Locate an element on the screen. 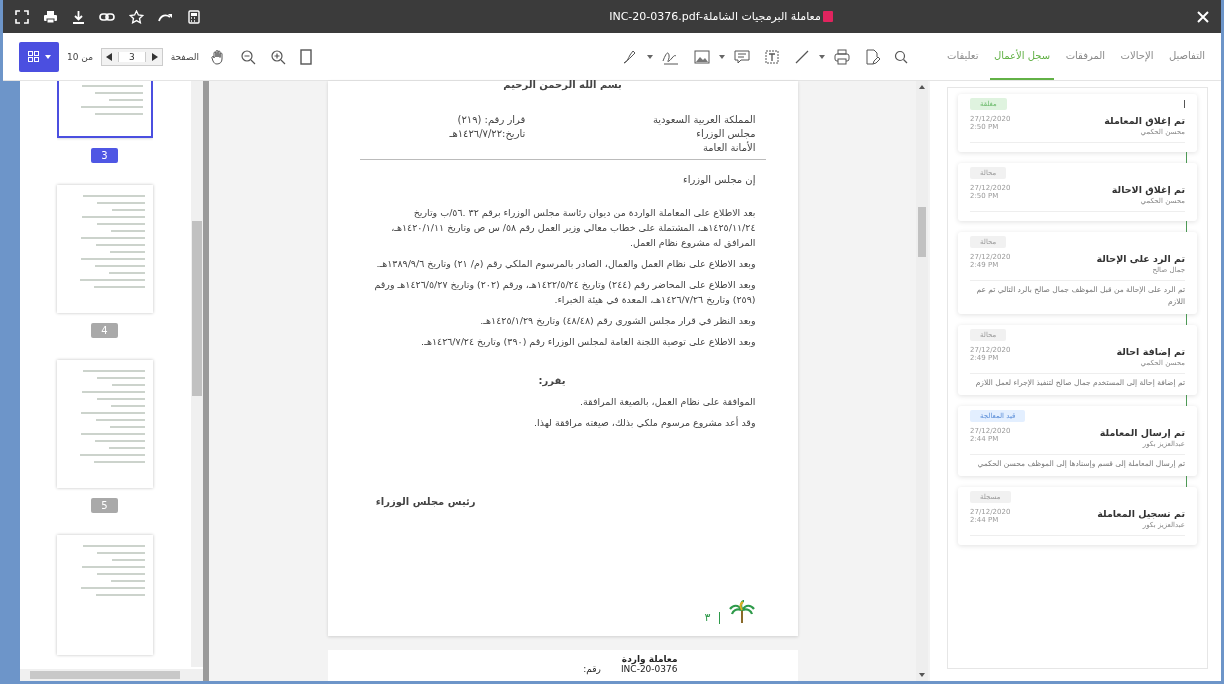 The height and width of the screenshot is (684, 1224). event-title: تم إرسال المعاملة is located at coordinates (1142, 432).